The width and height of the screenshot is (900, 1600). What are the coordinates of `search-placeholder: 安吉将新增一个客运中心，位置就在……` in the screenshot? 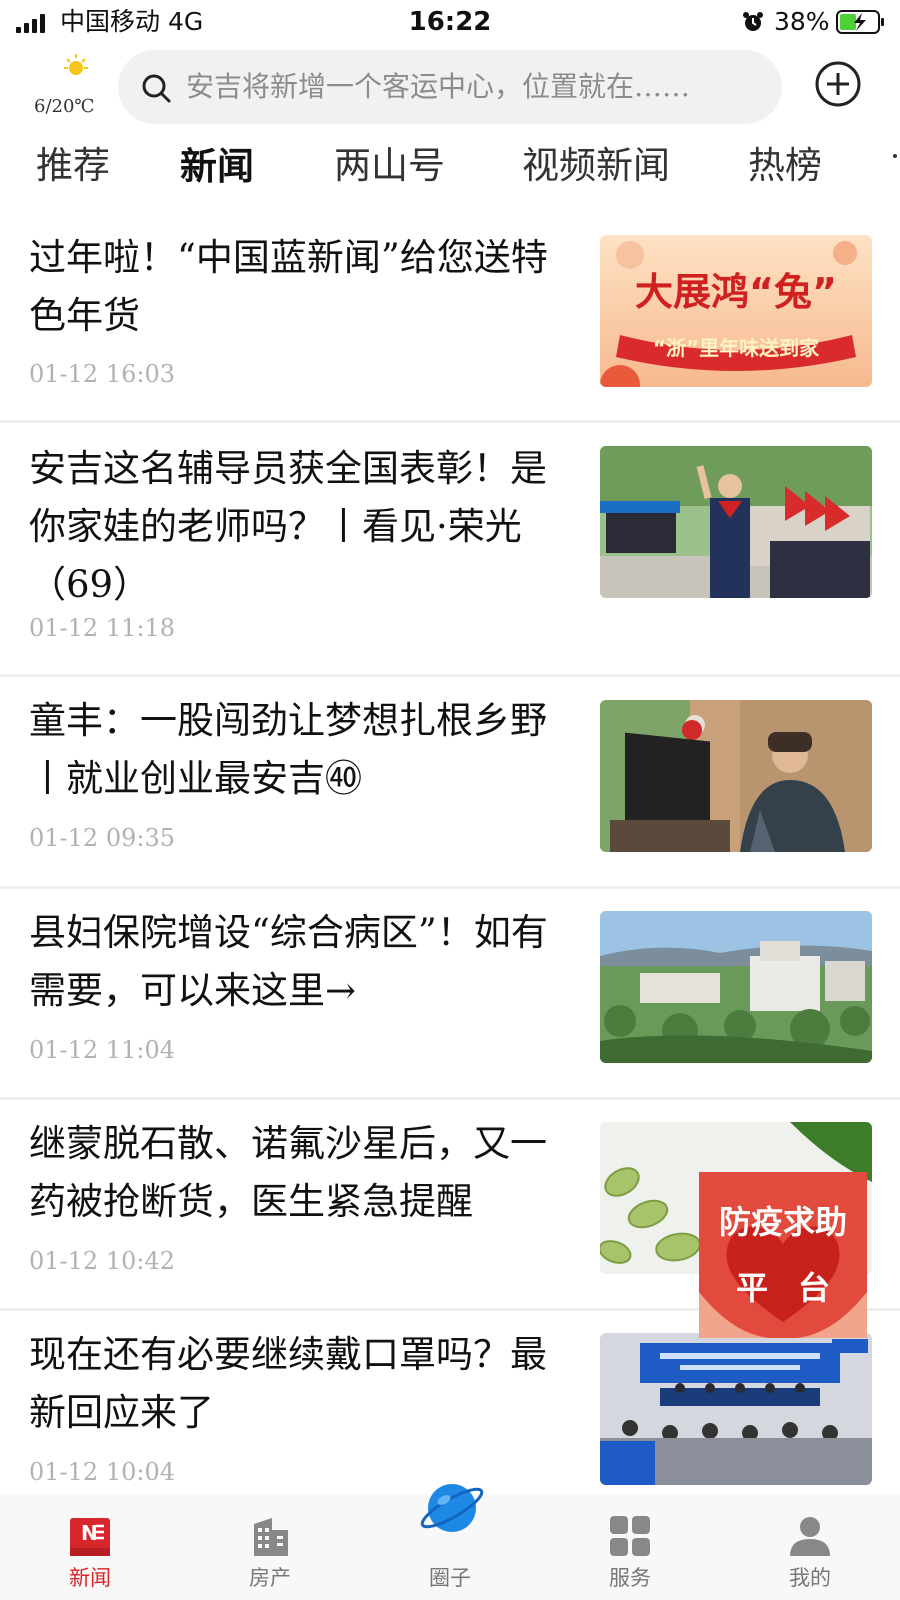 It's located at (438, 86).